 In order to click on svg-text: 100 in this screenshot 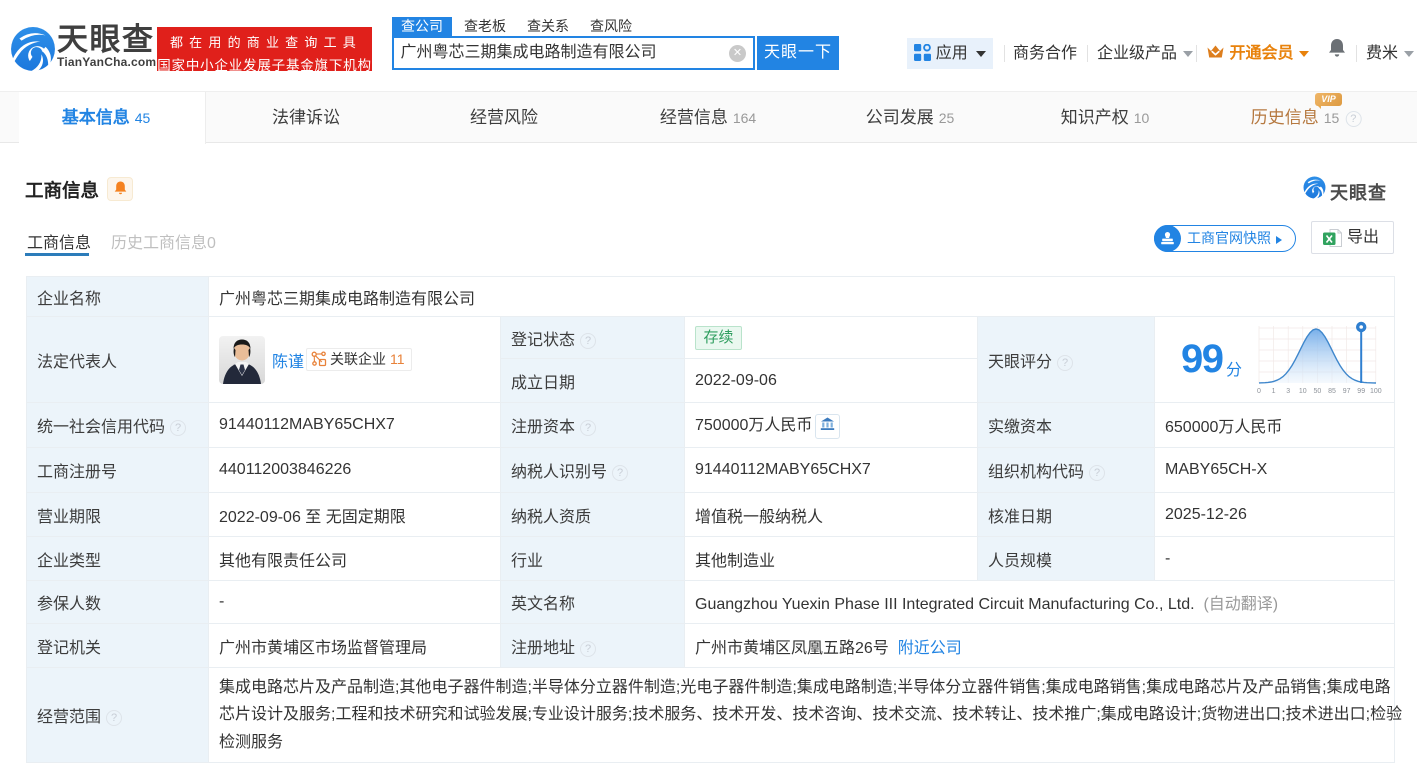, I will do `click(1376, 391)`.